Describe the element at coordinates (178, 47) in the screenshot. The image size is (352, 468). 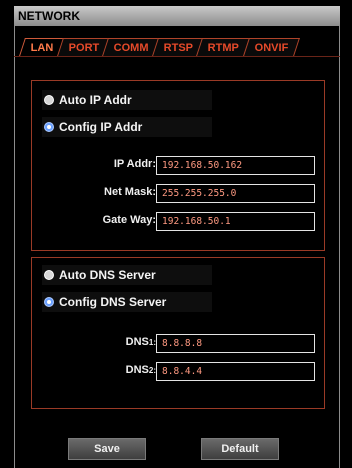
I see `tab-rtsp-label: RTSP` at that location.